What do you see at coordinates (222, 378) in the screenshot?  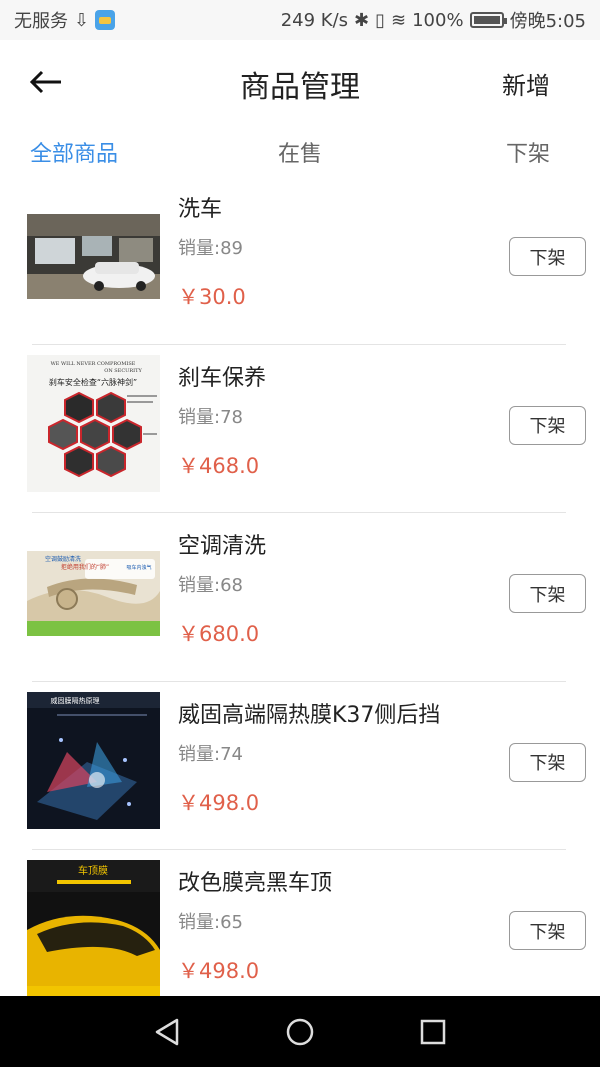 I see `product-name: 刹车保养` at bounding box center [222, 378].